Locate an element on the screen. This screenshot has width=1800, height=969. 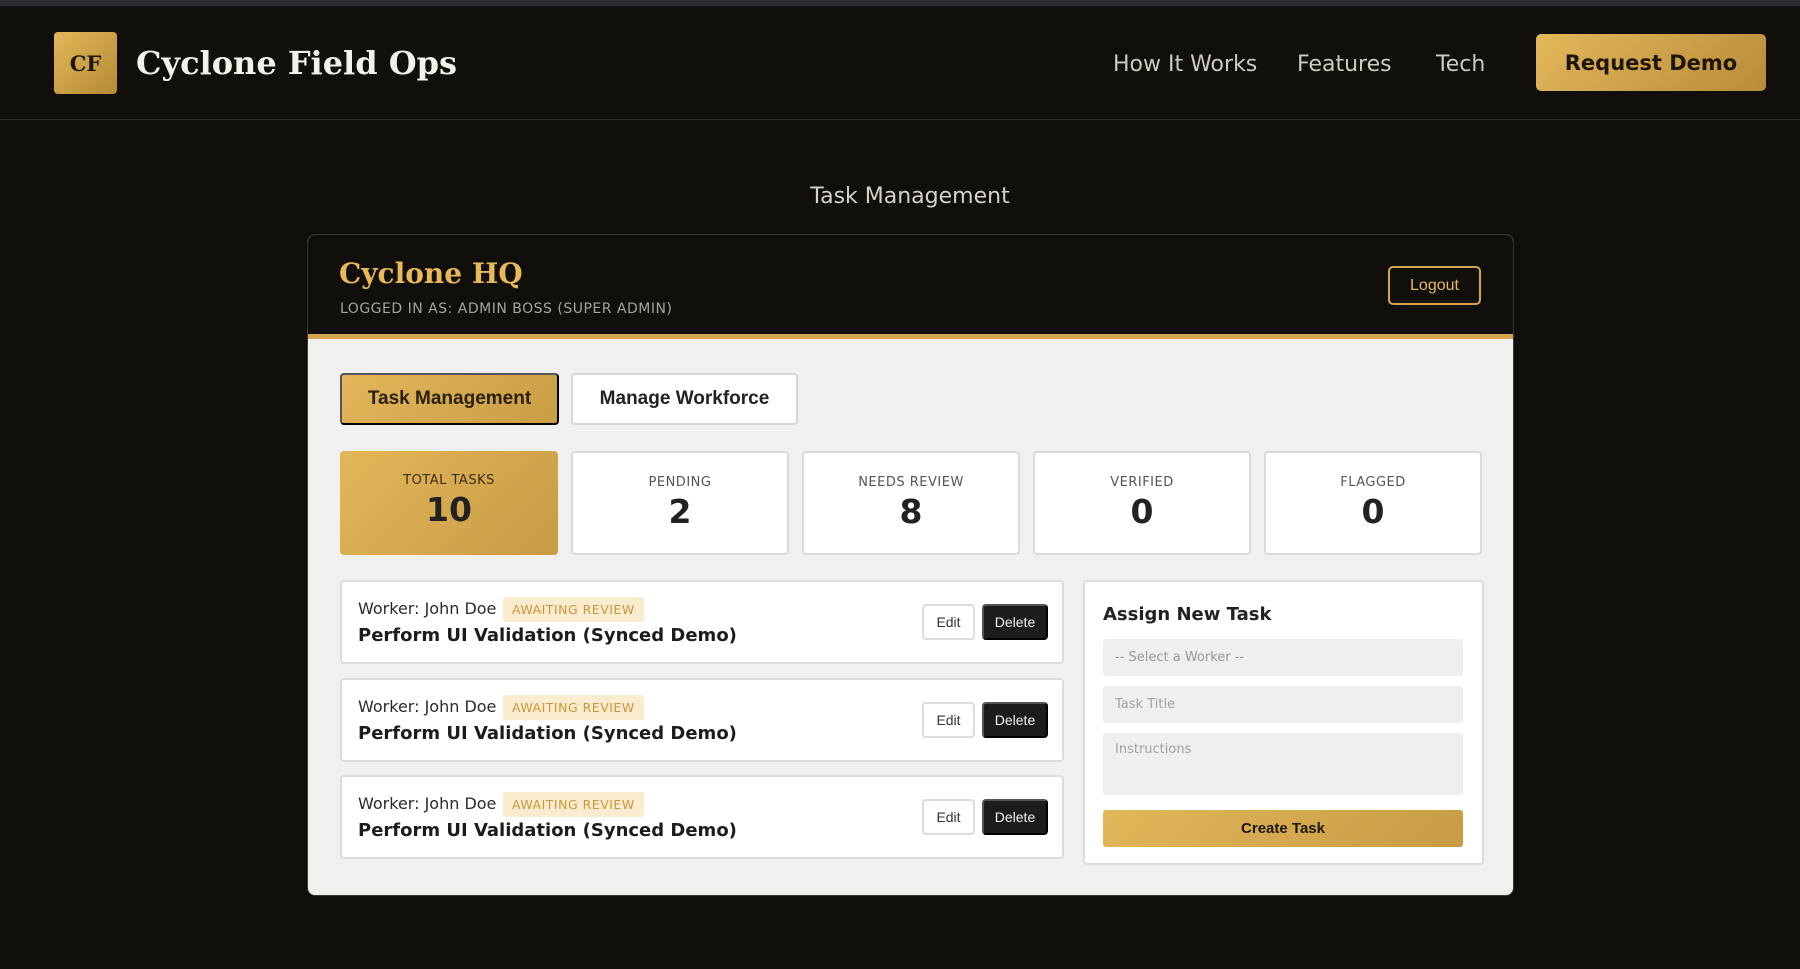
stat-card-total-tasks: TOTAL TASKS 10 is located at coordinates (449, 503).